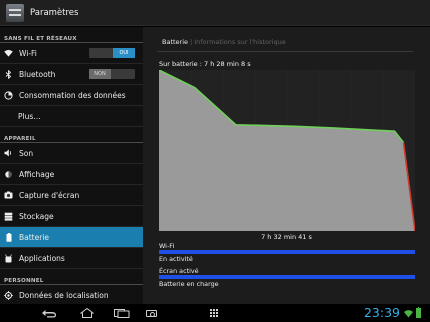 The width and height of the screenshot is (430, 322). I want to click on recents-button, so click(122, 313).